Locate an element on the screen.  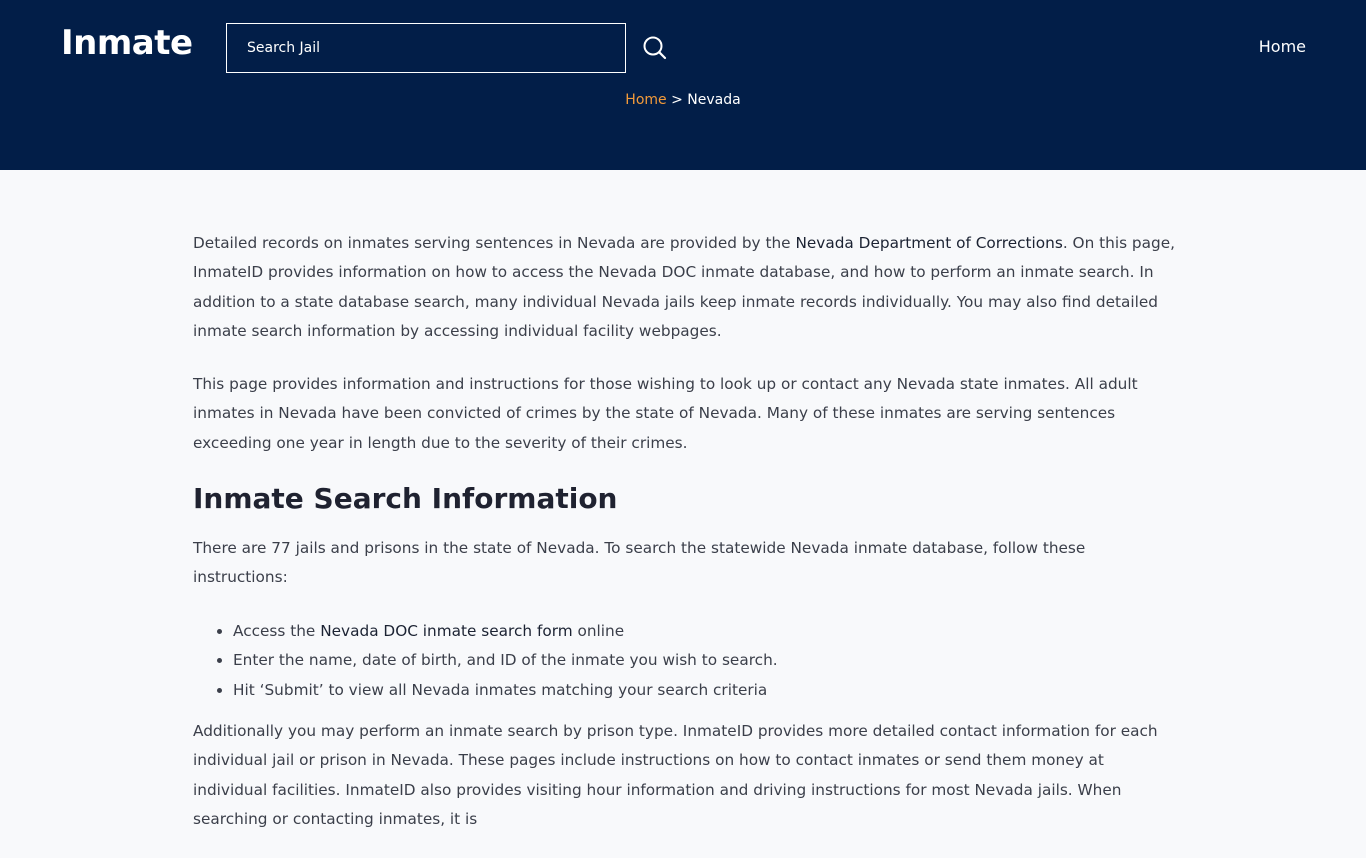
nav-home-link: Home is located at coordinates (1282, 46).